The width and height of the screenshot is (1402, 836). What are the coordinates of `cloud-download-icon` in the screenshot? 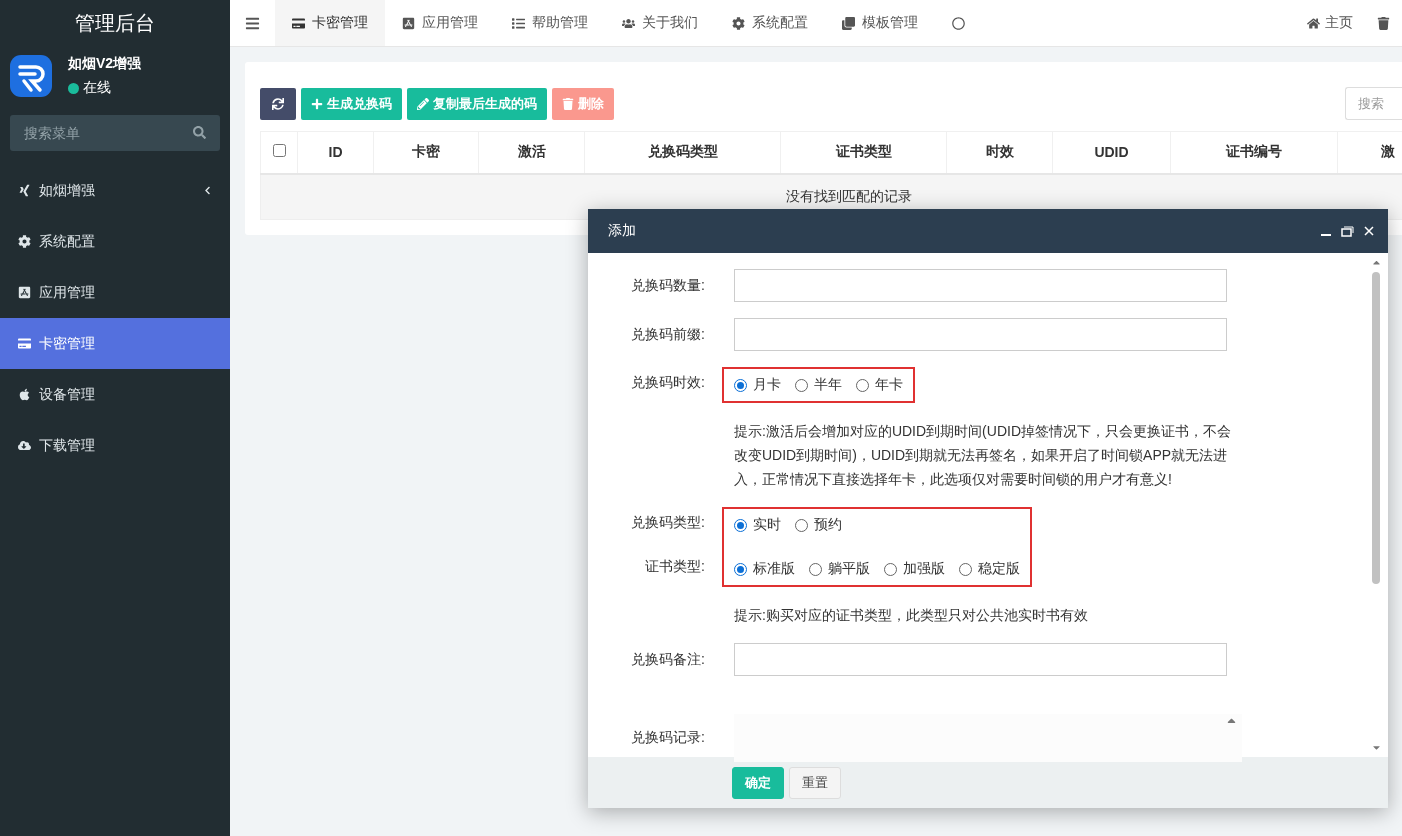 It's located at (24, 445).